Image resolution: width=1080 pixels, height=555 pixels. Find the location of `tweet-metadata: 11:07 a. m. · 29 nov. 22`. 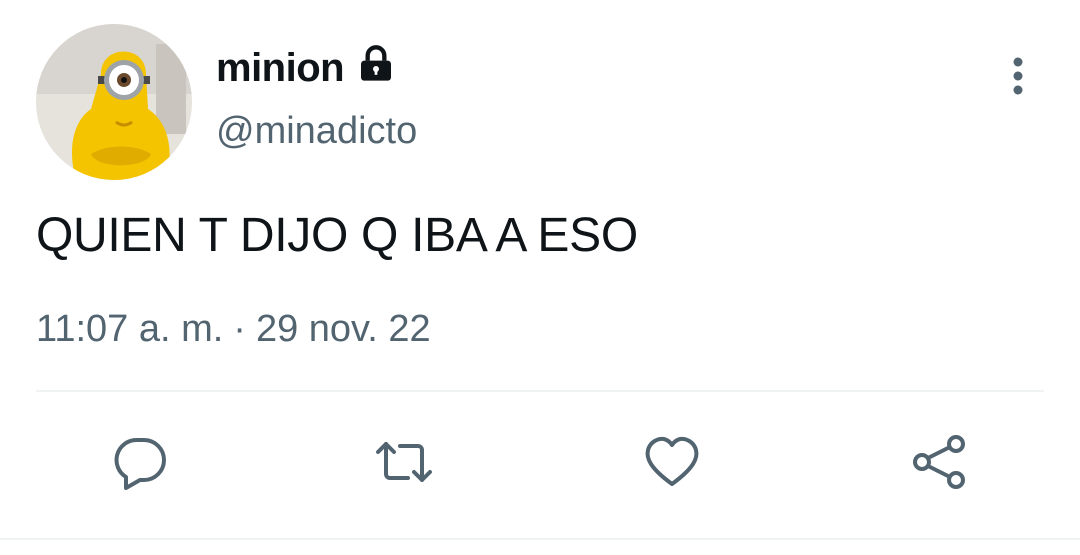

tweet-metadata: 11:07 a. m. · 29 nov. 22 is located at coordinates (233, 329).